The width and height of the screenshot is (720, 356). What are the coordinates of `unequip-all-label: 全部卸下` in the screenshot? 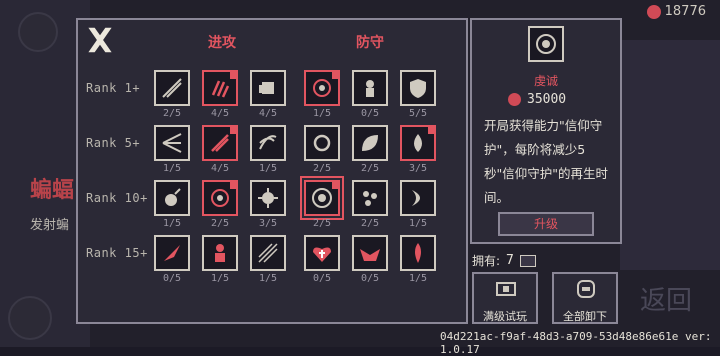 It's located at (585, 316).